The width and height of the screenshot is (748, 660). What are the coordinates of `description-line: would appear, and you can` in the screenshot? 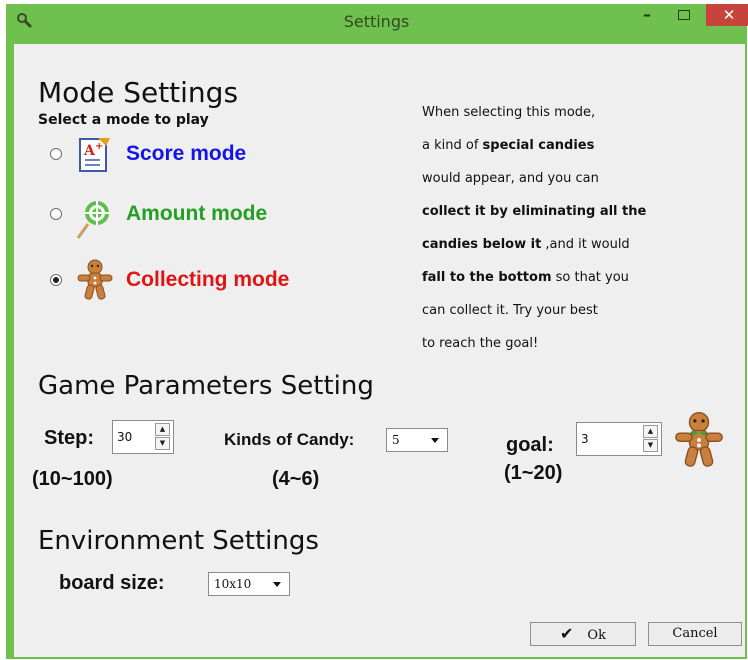 It's located at (510, 178).